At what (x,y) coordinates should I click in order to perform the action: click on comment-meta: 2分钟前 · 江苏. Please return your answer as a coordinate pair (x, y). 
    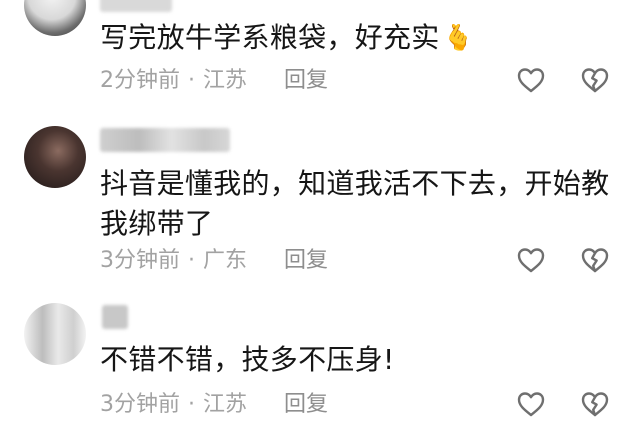
    Looking at the image, I should click on (173, 81).